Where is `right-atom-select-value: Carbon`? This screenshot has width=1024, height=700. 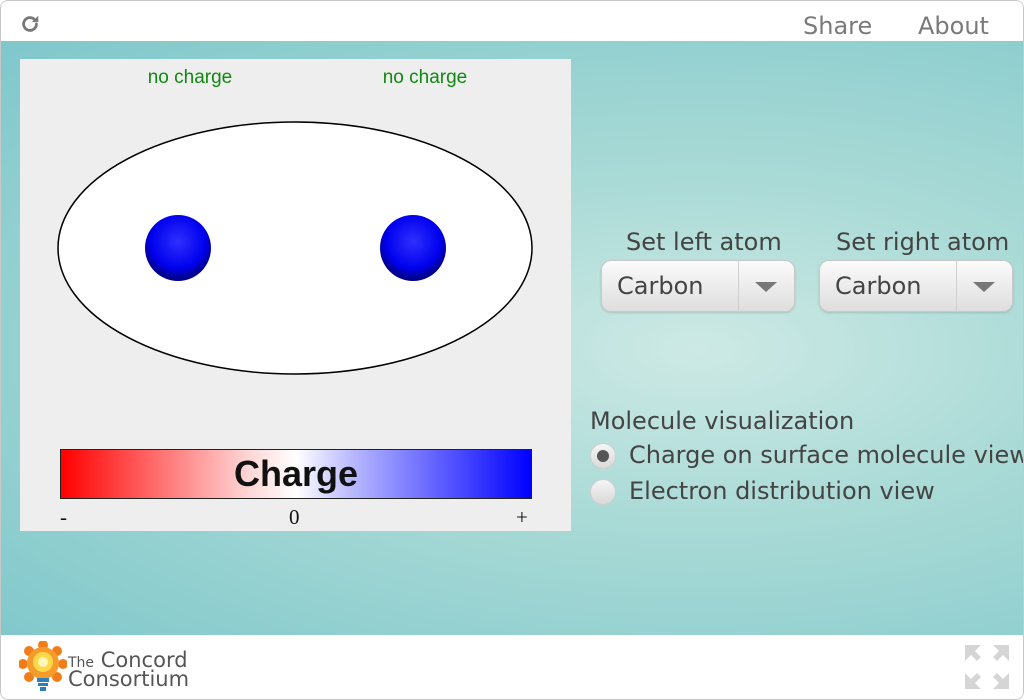 right-atom-select-value: Carbon is located at coordinates (878, 286).